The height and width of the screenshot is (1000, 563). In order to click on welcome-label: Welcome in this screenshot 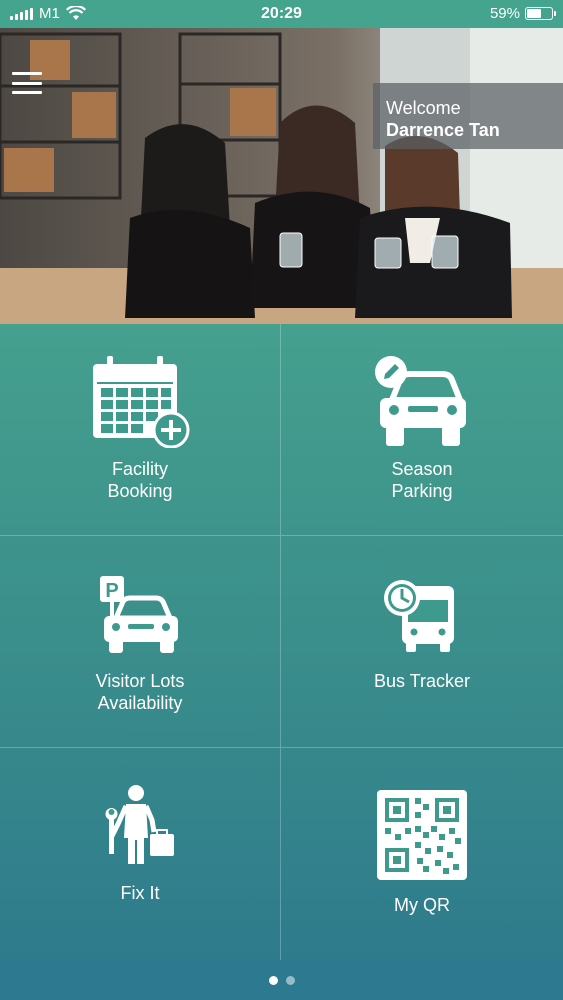, I will do `click(423, 108)`.